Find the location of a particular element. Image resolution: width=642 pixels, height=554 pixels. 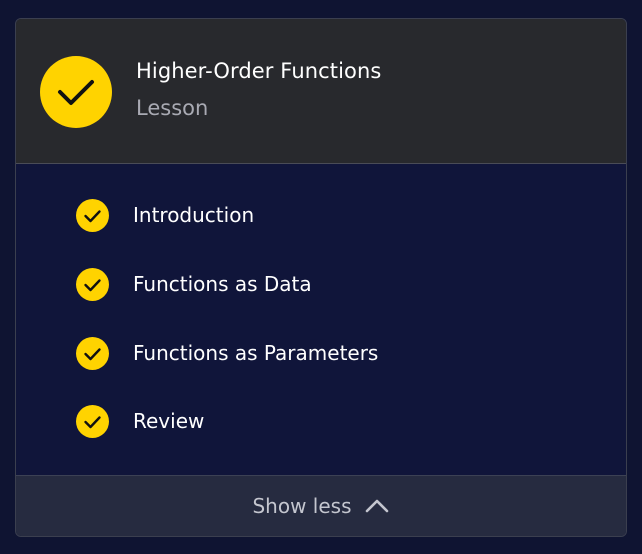

item-label: Review is located at coordinates (169, 421).